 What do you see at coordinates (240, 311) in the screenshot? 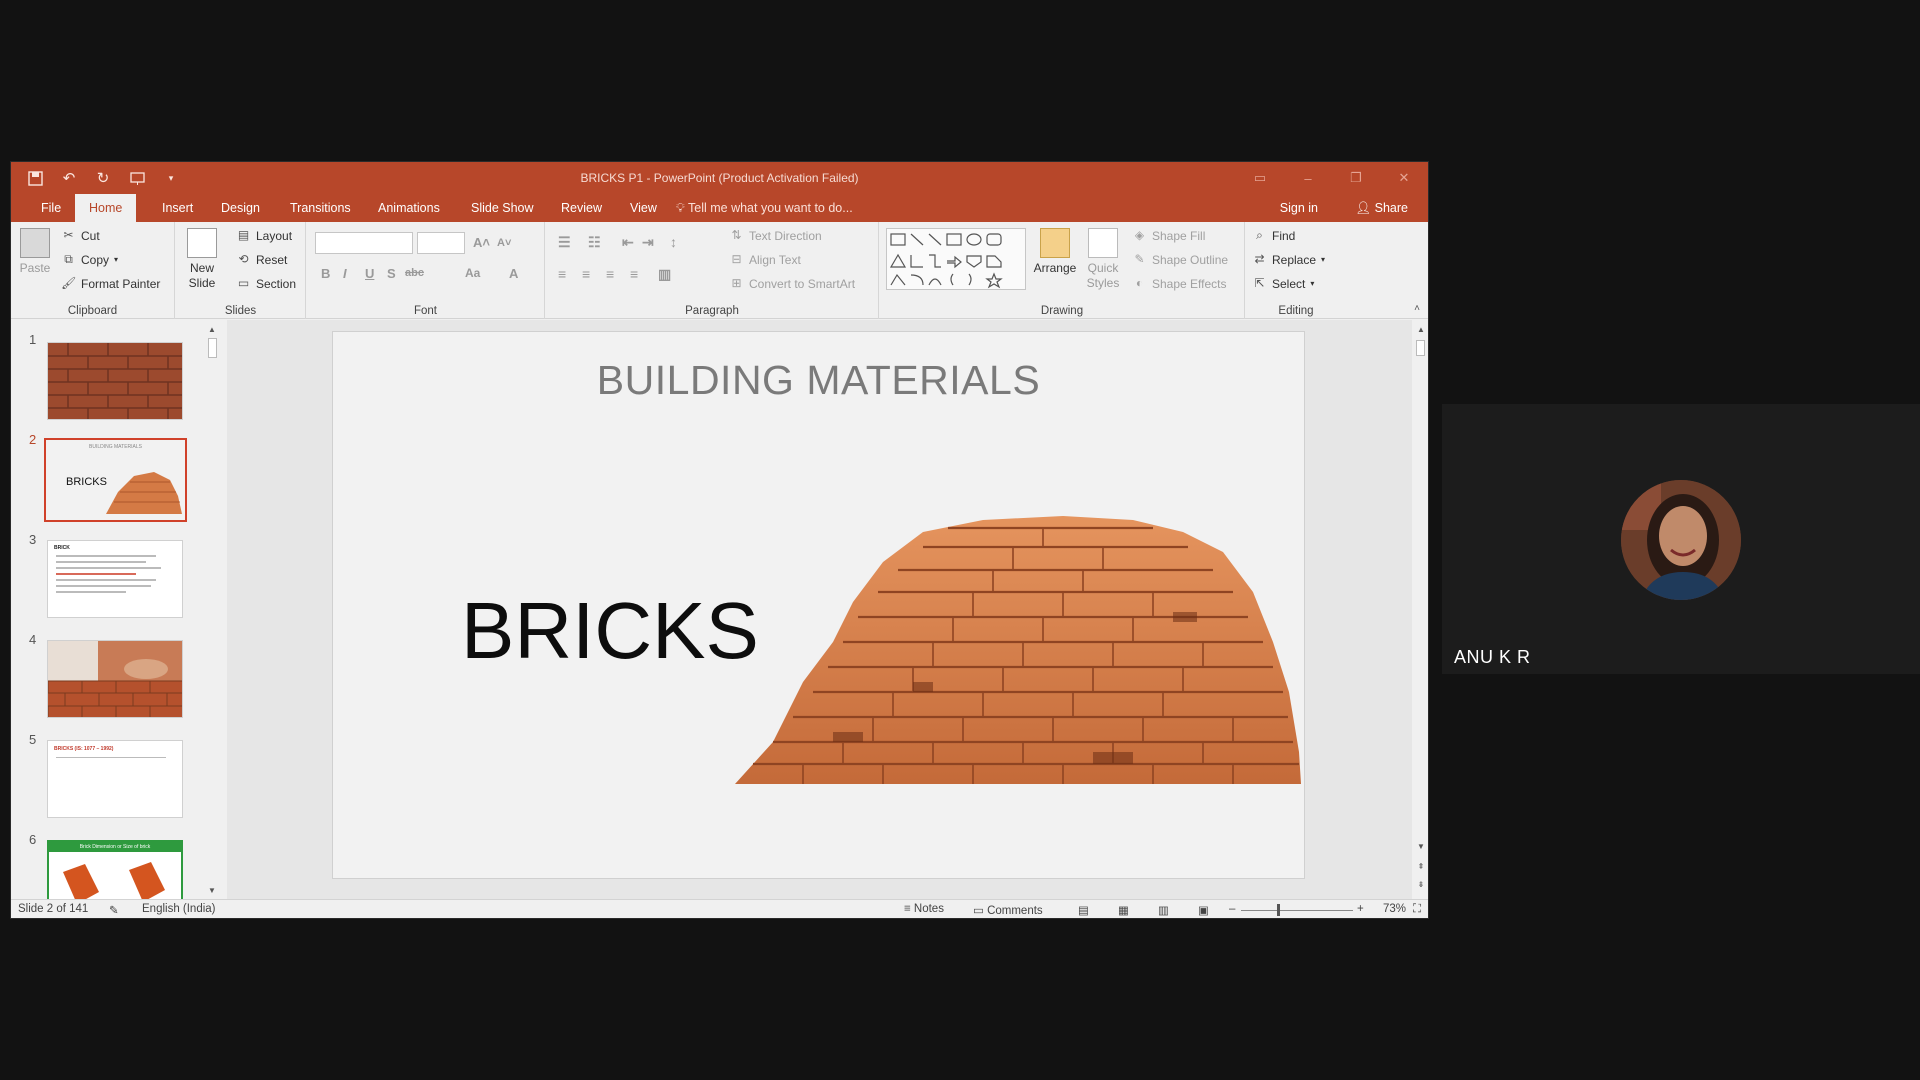
I see `slides-group-label: Slides` at bounding box center [240, 311].